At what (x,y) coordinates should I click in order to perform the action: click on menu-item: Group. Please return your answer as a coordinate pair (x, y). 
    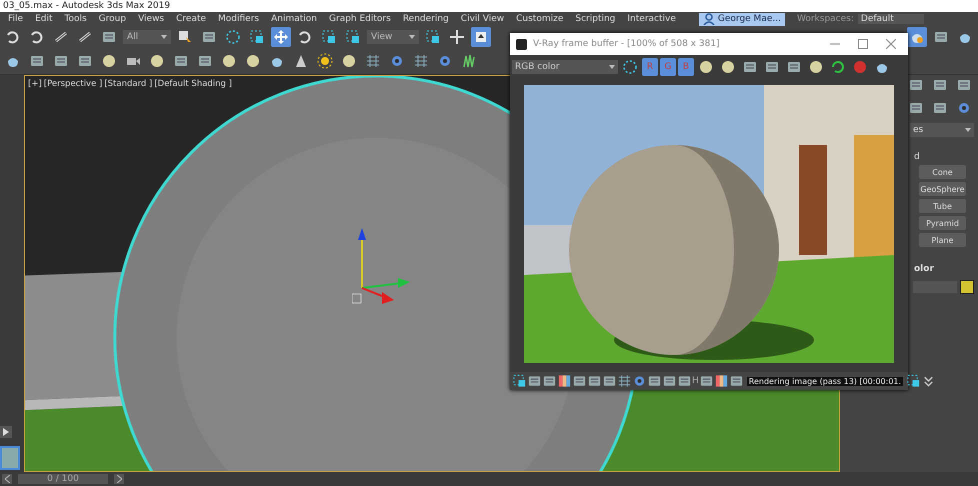
    Looking at the image, I should click on (114, 19).